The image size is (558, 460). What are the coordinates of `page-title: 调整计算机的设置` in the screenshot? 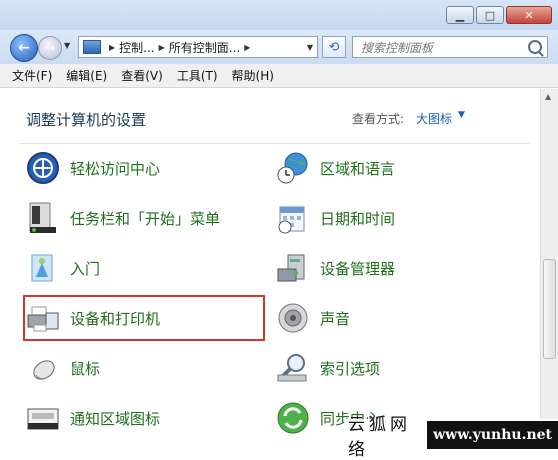 It's located at (86, 120).